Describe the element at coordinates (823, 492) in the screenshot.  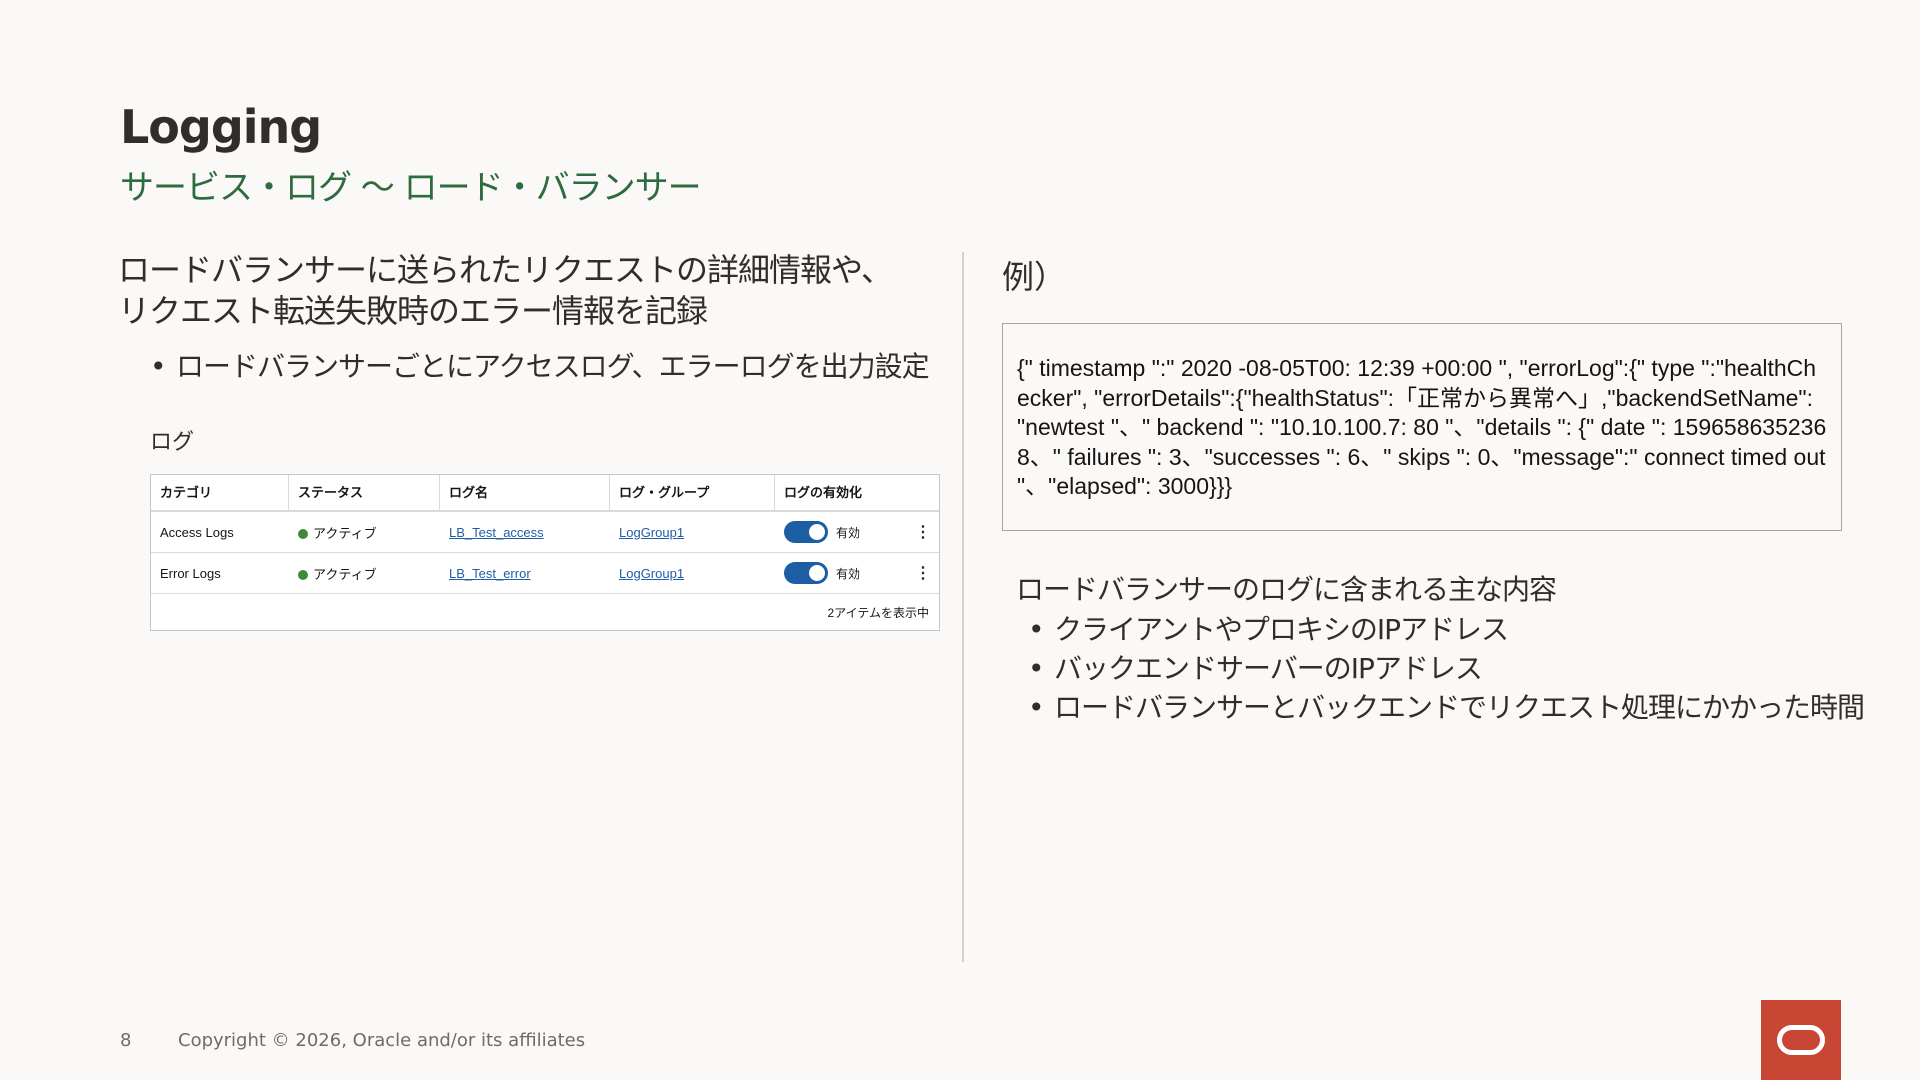
I see `column-header-enable: ログの有効化` at that location.